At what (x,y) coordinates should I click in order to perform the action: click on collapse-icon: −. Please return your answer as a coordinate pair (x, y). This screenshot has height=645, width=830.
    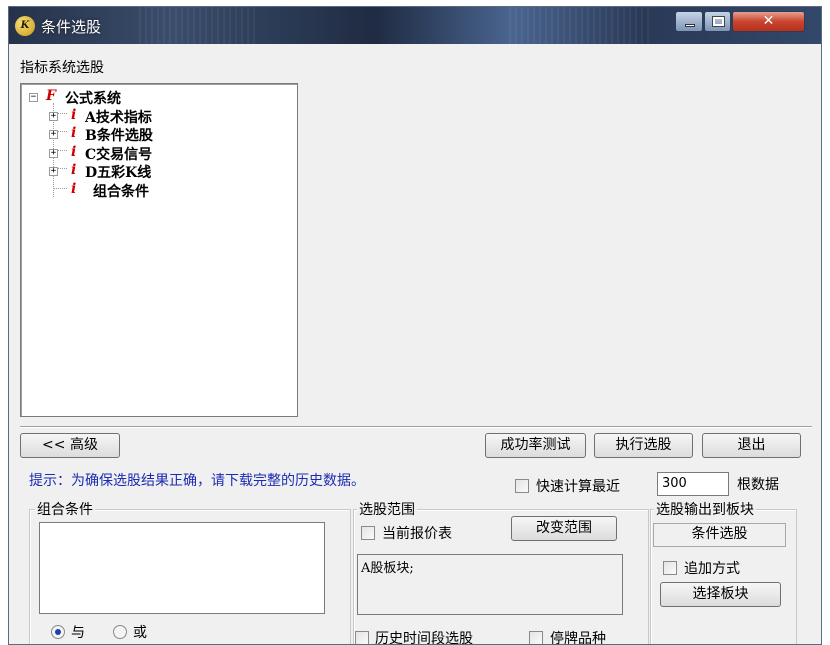
    Looking at the image, I should click on (33, 97).